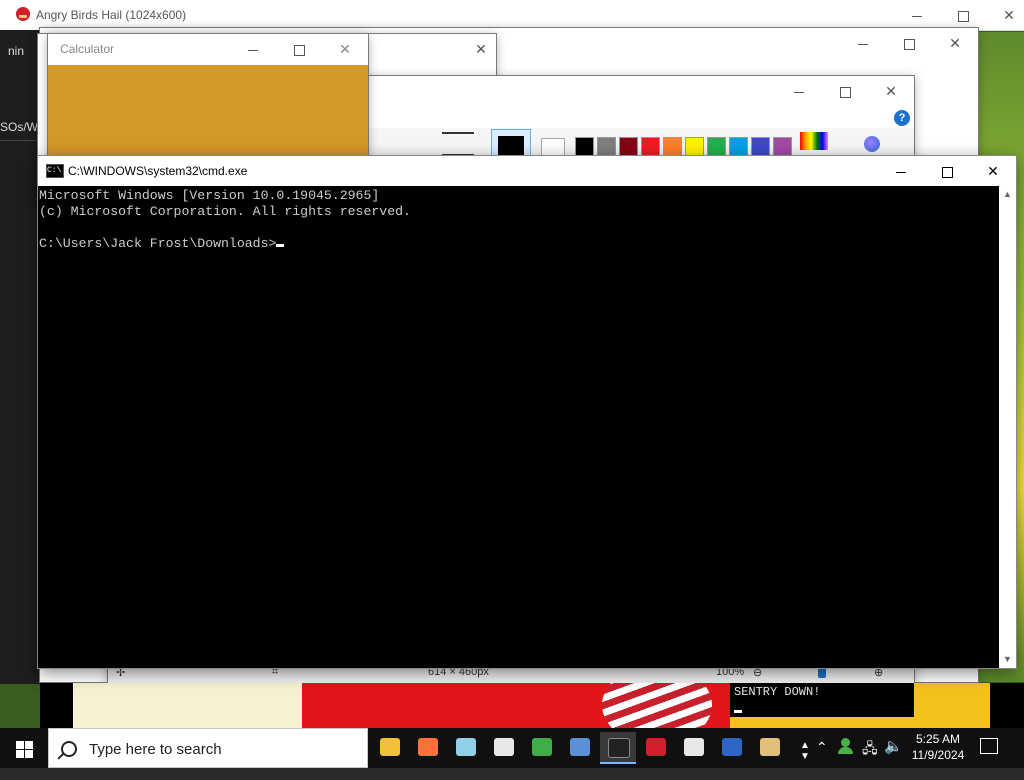 The image size is (1024, 780). Describe the element at coordinates (805, 760) in the screenshot. I see `taskbar-scroll-icon: ▲ ▼` at that location.